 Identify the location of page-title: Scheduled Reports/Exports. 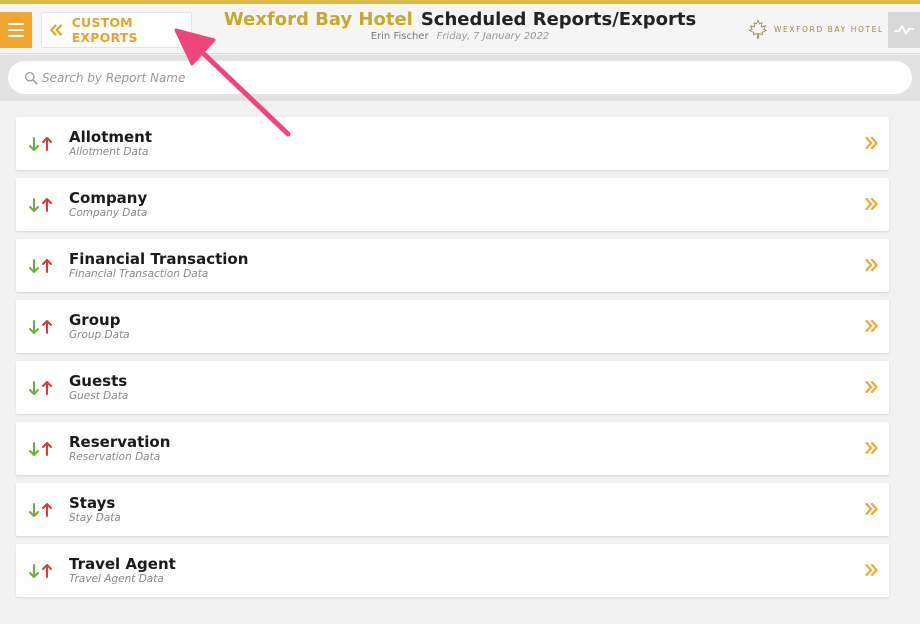
(558, 19).